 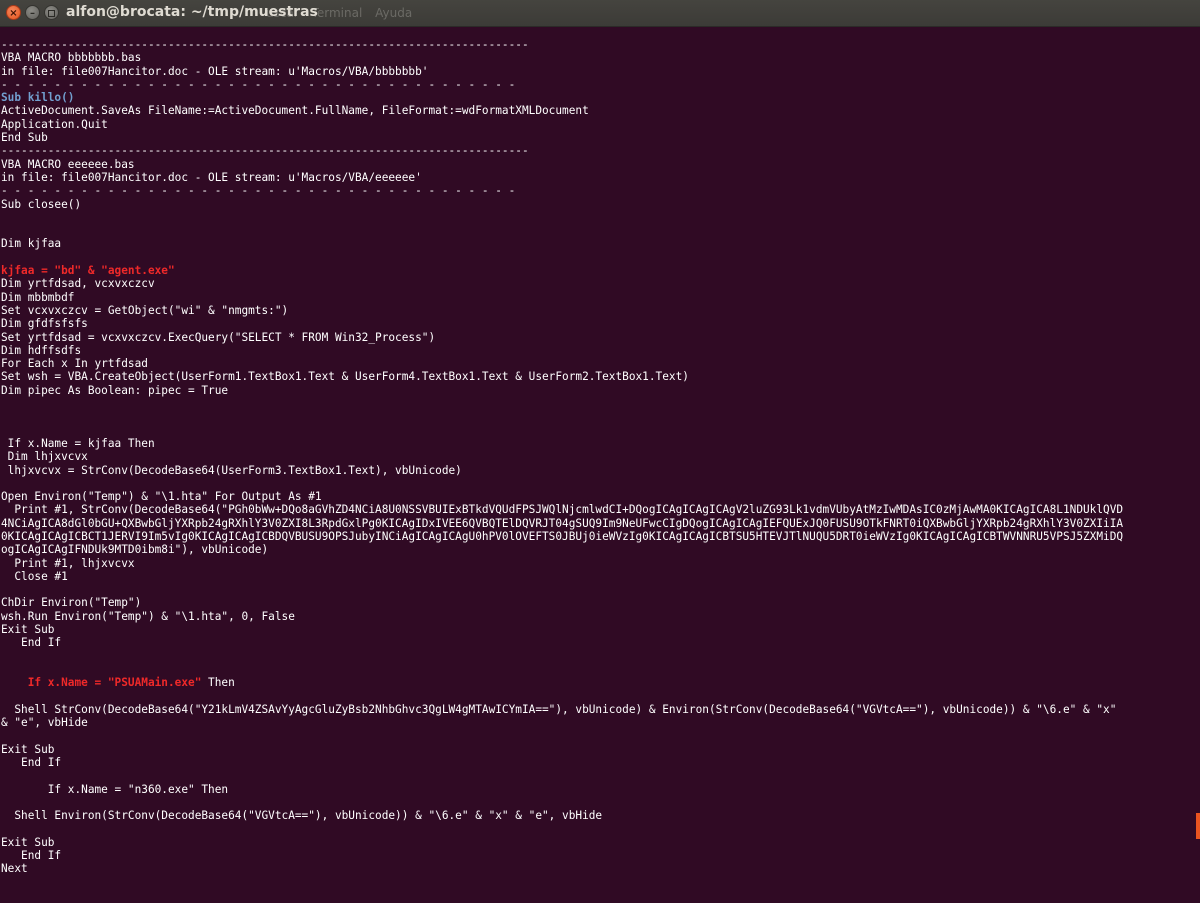 I want to click on terminal-line: Application.Quit, so click(x=54, y=124).